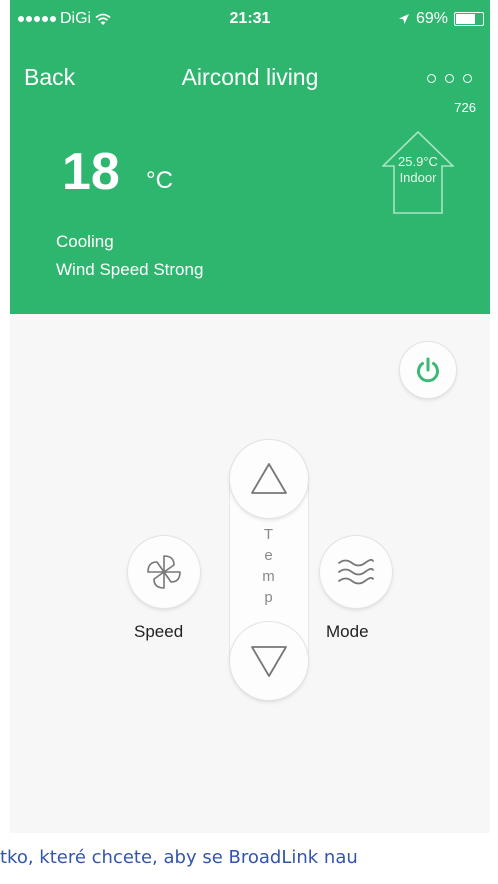 This screenshot has height=884, width=498. I want to click on power-icon, so click(428, 370).